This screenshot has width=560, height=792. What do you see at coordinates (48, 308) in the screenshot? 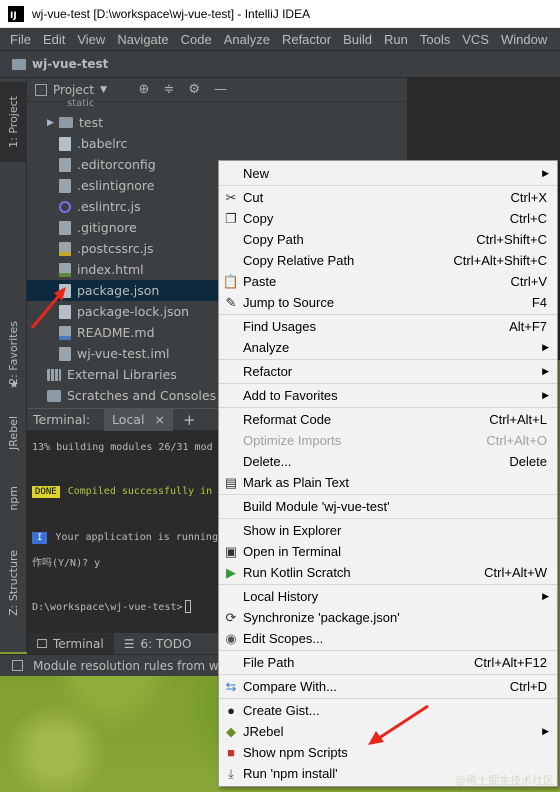
I see `annotation-arrow-package-json` at bounding box center [48, 308].